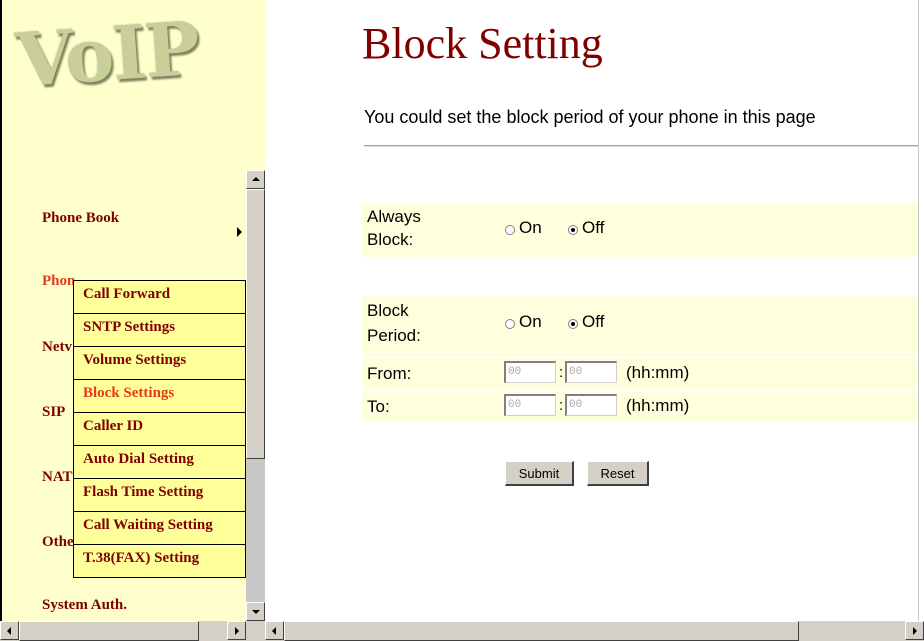 This screenshot has height=641, width=924. What do you see at coordinates (388, 310) in the screenshot?
I see `block-period-label-line1: Block` at bounding box center [388, 310].